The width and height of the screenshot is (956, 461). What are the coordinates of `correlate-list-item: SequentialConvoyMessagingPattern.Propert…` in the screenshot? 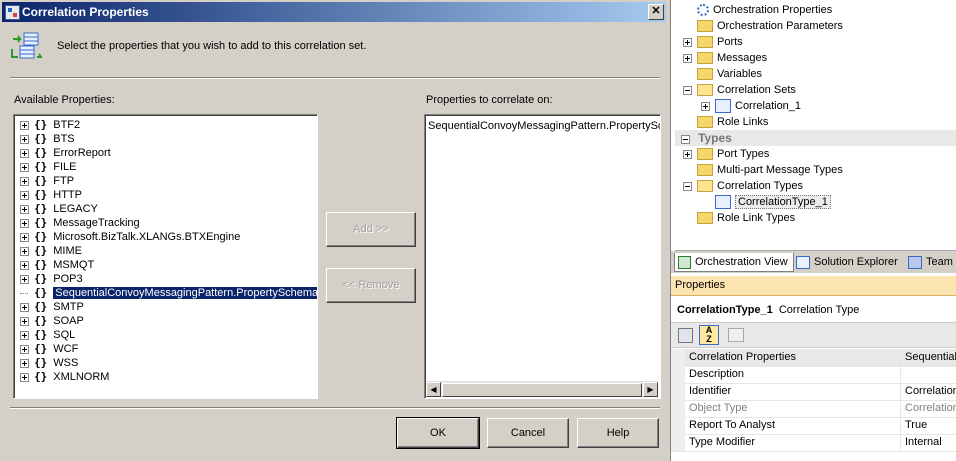 It's located at (544, 126).